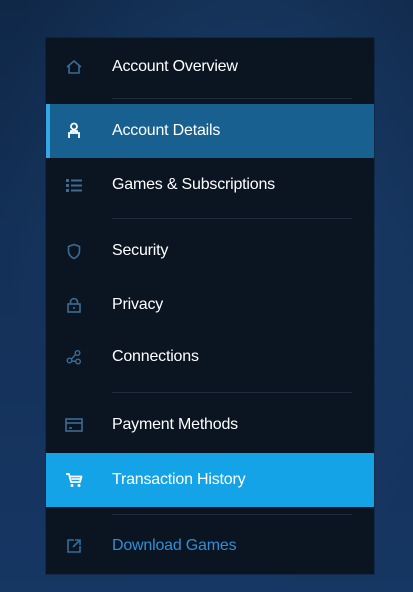 Image resolution: width=413 pixels, height=592 pixels. I want to click on external-link-icon, so click(74, 546).